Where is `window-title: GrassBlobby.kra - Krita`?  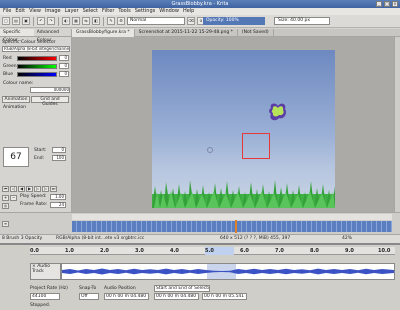 window-title: GrassBlobby.kra - Krita is located at coordinates (200, 4).